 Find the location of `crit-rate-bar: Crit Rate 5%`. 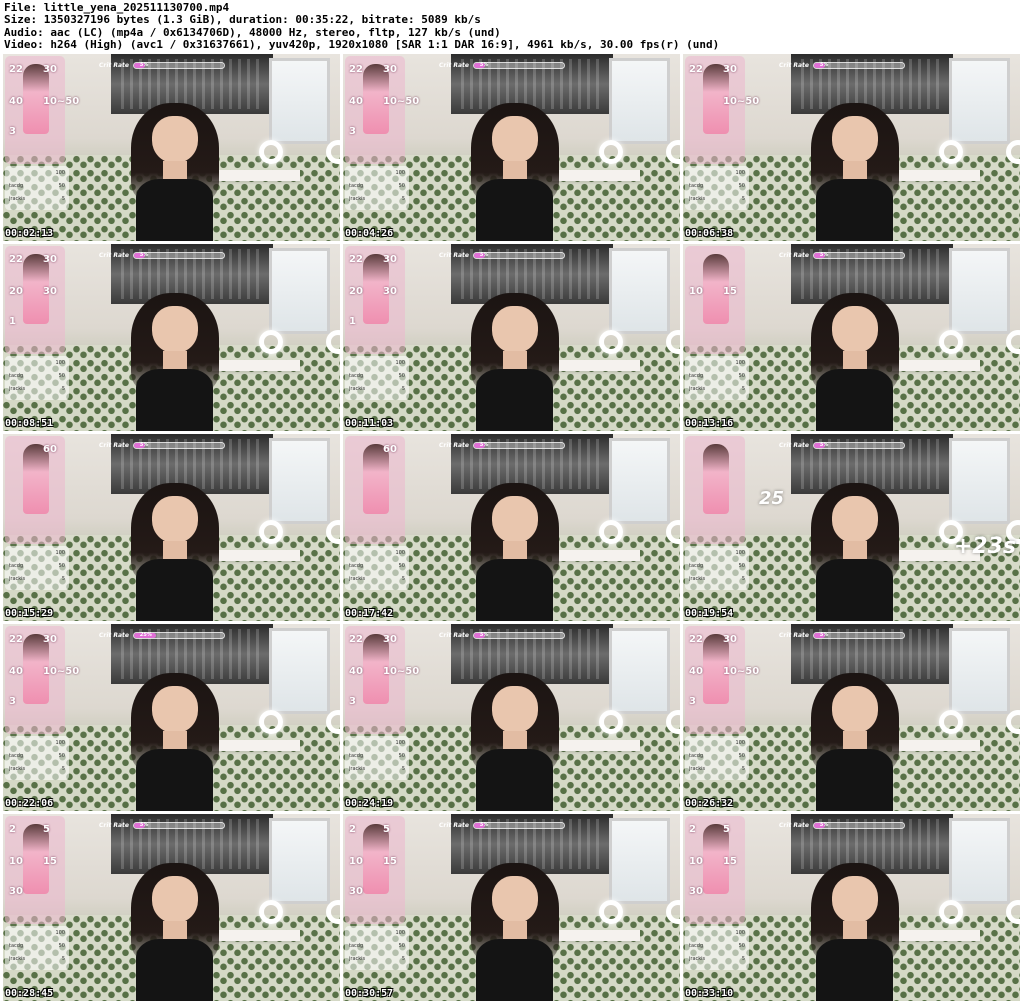

crit-rate-bar: Crit Rate 5% is located at coordinates (842, 255).